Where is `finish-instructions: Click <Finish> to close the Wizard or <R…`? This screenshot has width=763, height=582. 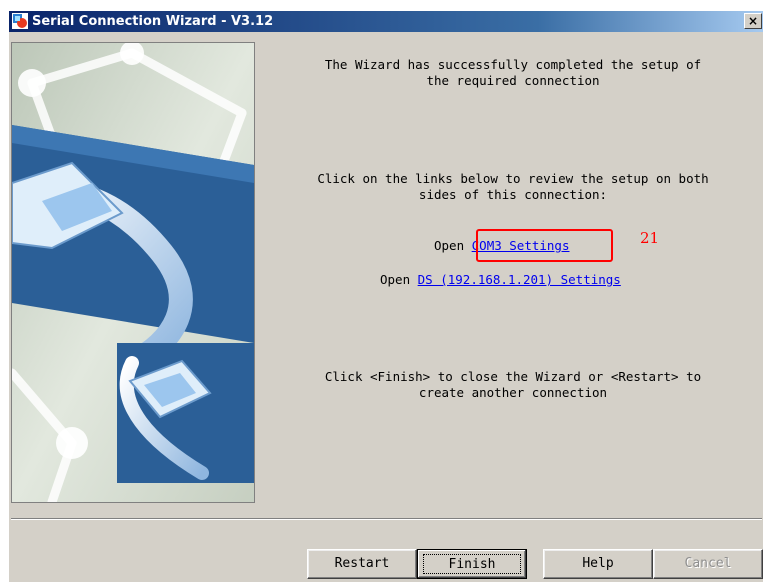 finish-instructions: Click <Finish> to close the Wizard or <R… is located at coordinates (513, 385).